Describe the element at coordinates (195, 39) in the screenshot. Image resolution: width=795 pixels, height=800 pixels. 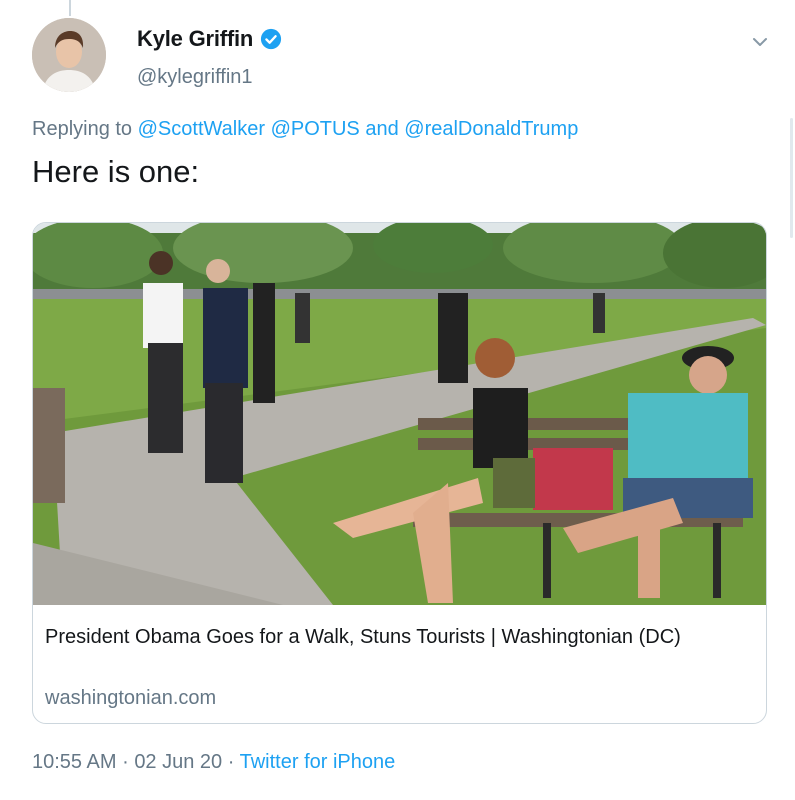
I see `author-name: Kyle Griffin` at that location.